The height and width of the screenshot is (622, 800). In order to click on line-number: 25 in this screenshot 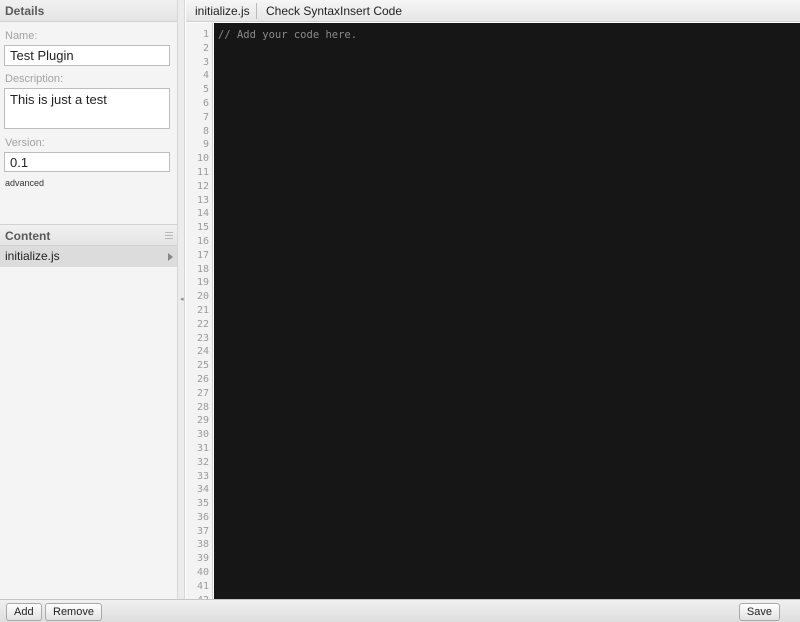, I will do `click(202, 366)`.